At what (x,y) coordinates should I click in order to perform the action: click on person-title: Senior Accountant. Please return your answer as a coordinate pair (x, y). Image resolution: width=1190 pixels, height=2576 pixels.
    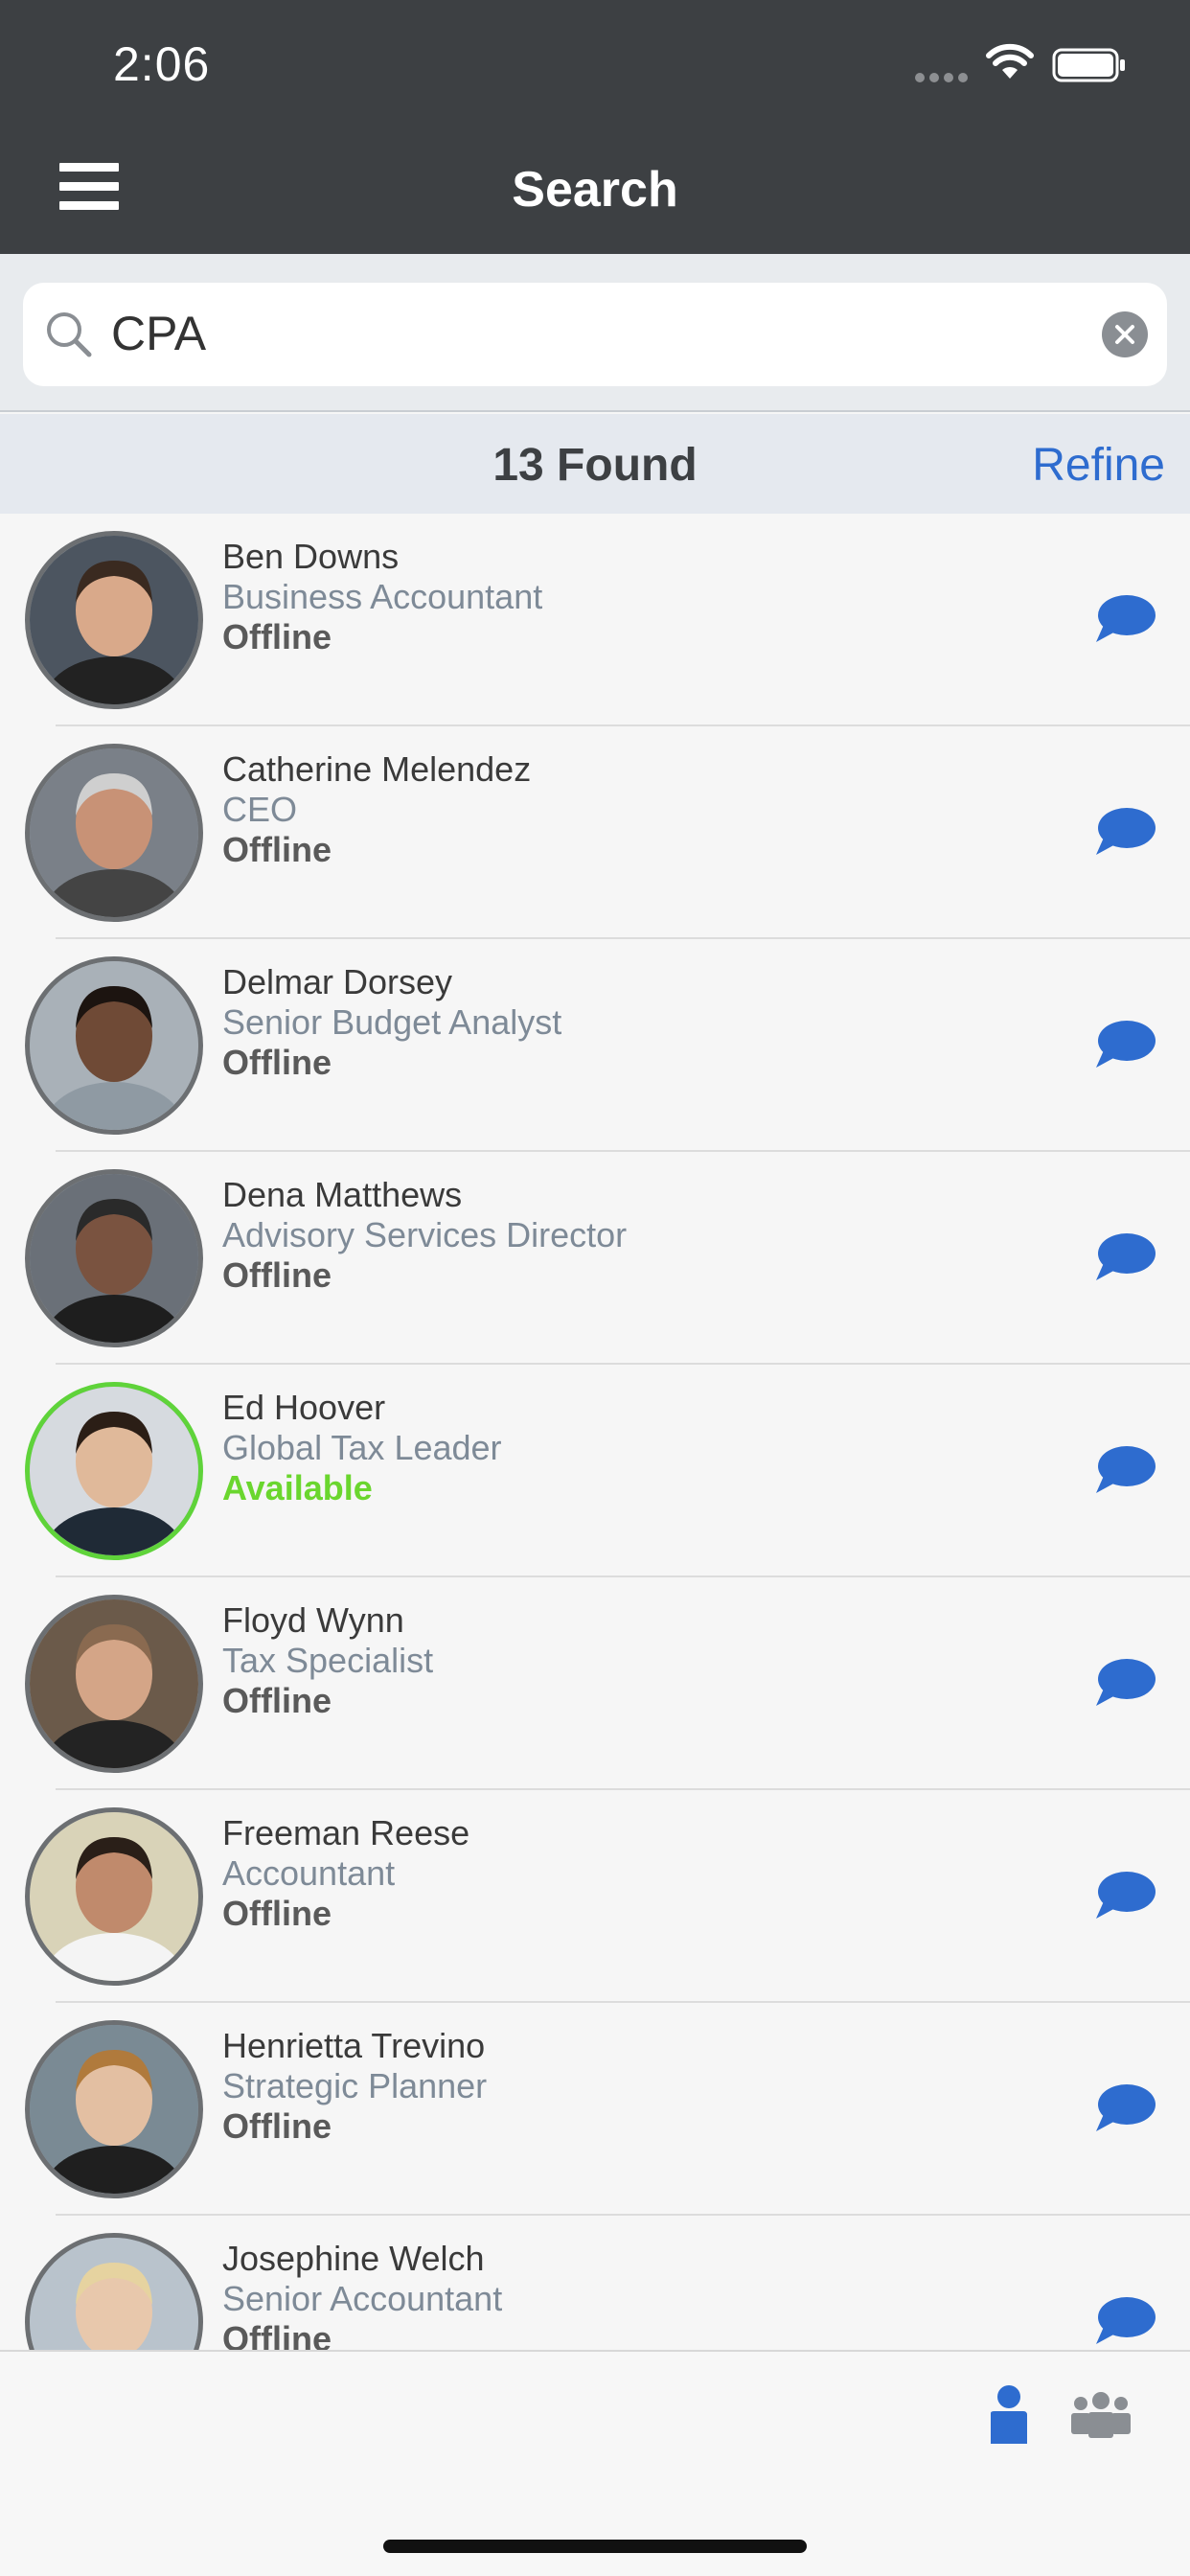
    Looking at the image, I should click on (363, 2298).